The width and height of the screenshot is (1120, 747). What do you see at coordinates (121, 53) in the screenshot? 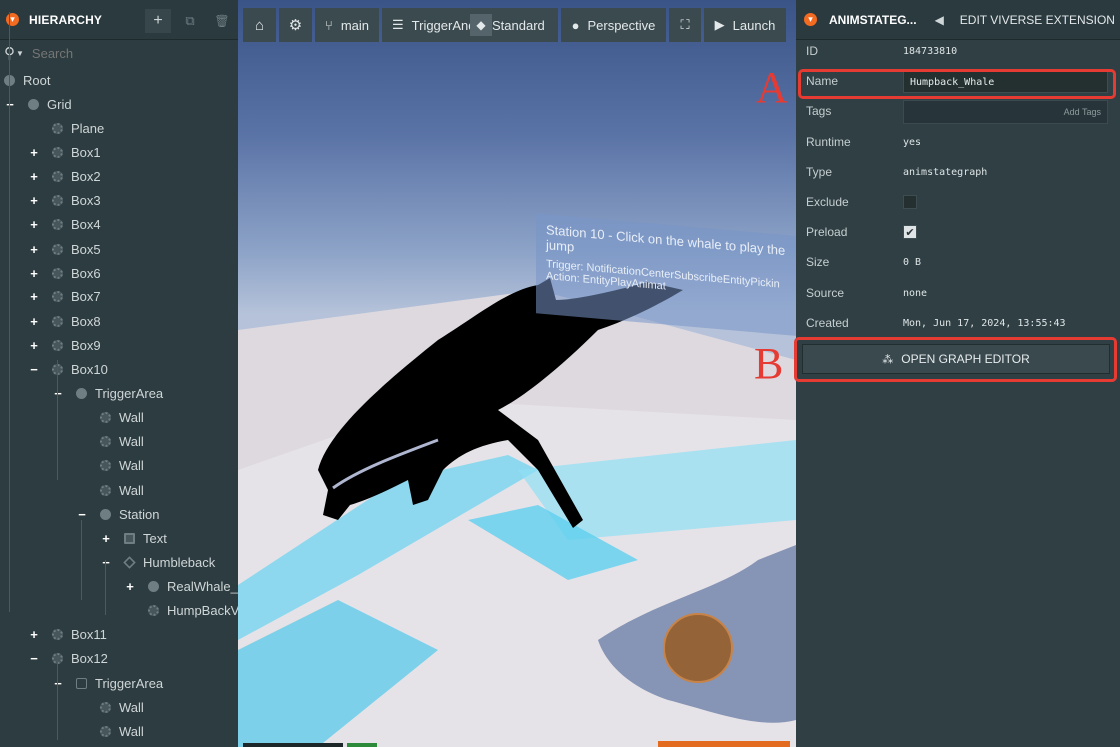
I see `search-input` at bounding box center [121, 53].